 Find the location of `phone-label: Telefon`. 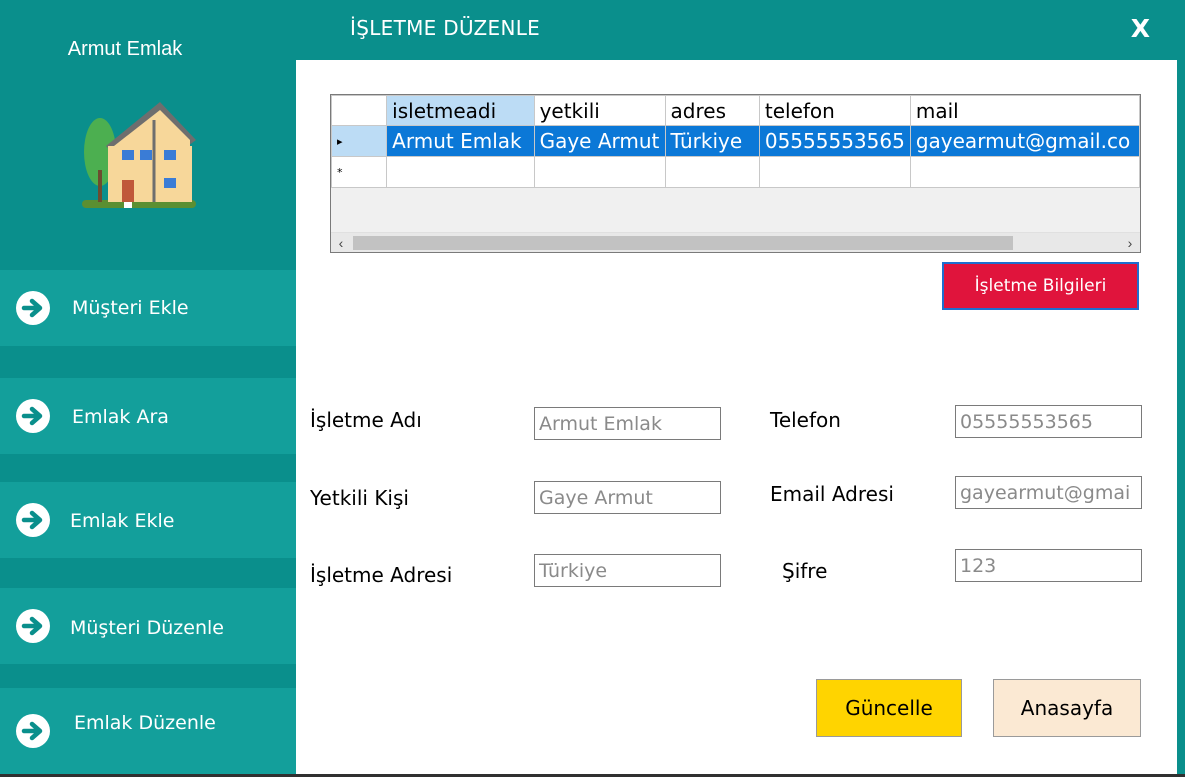

phone-label: Telefon is located at coordinates (805, 420).